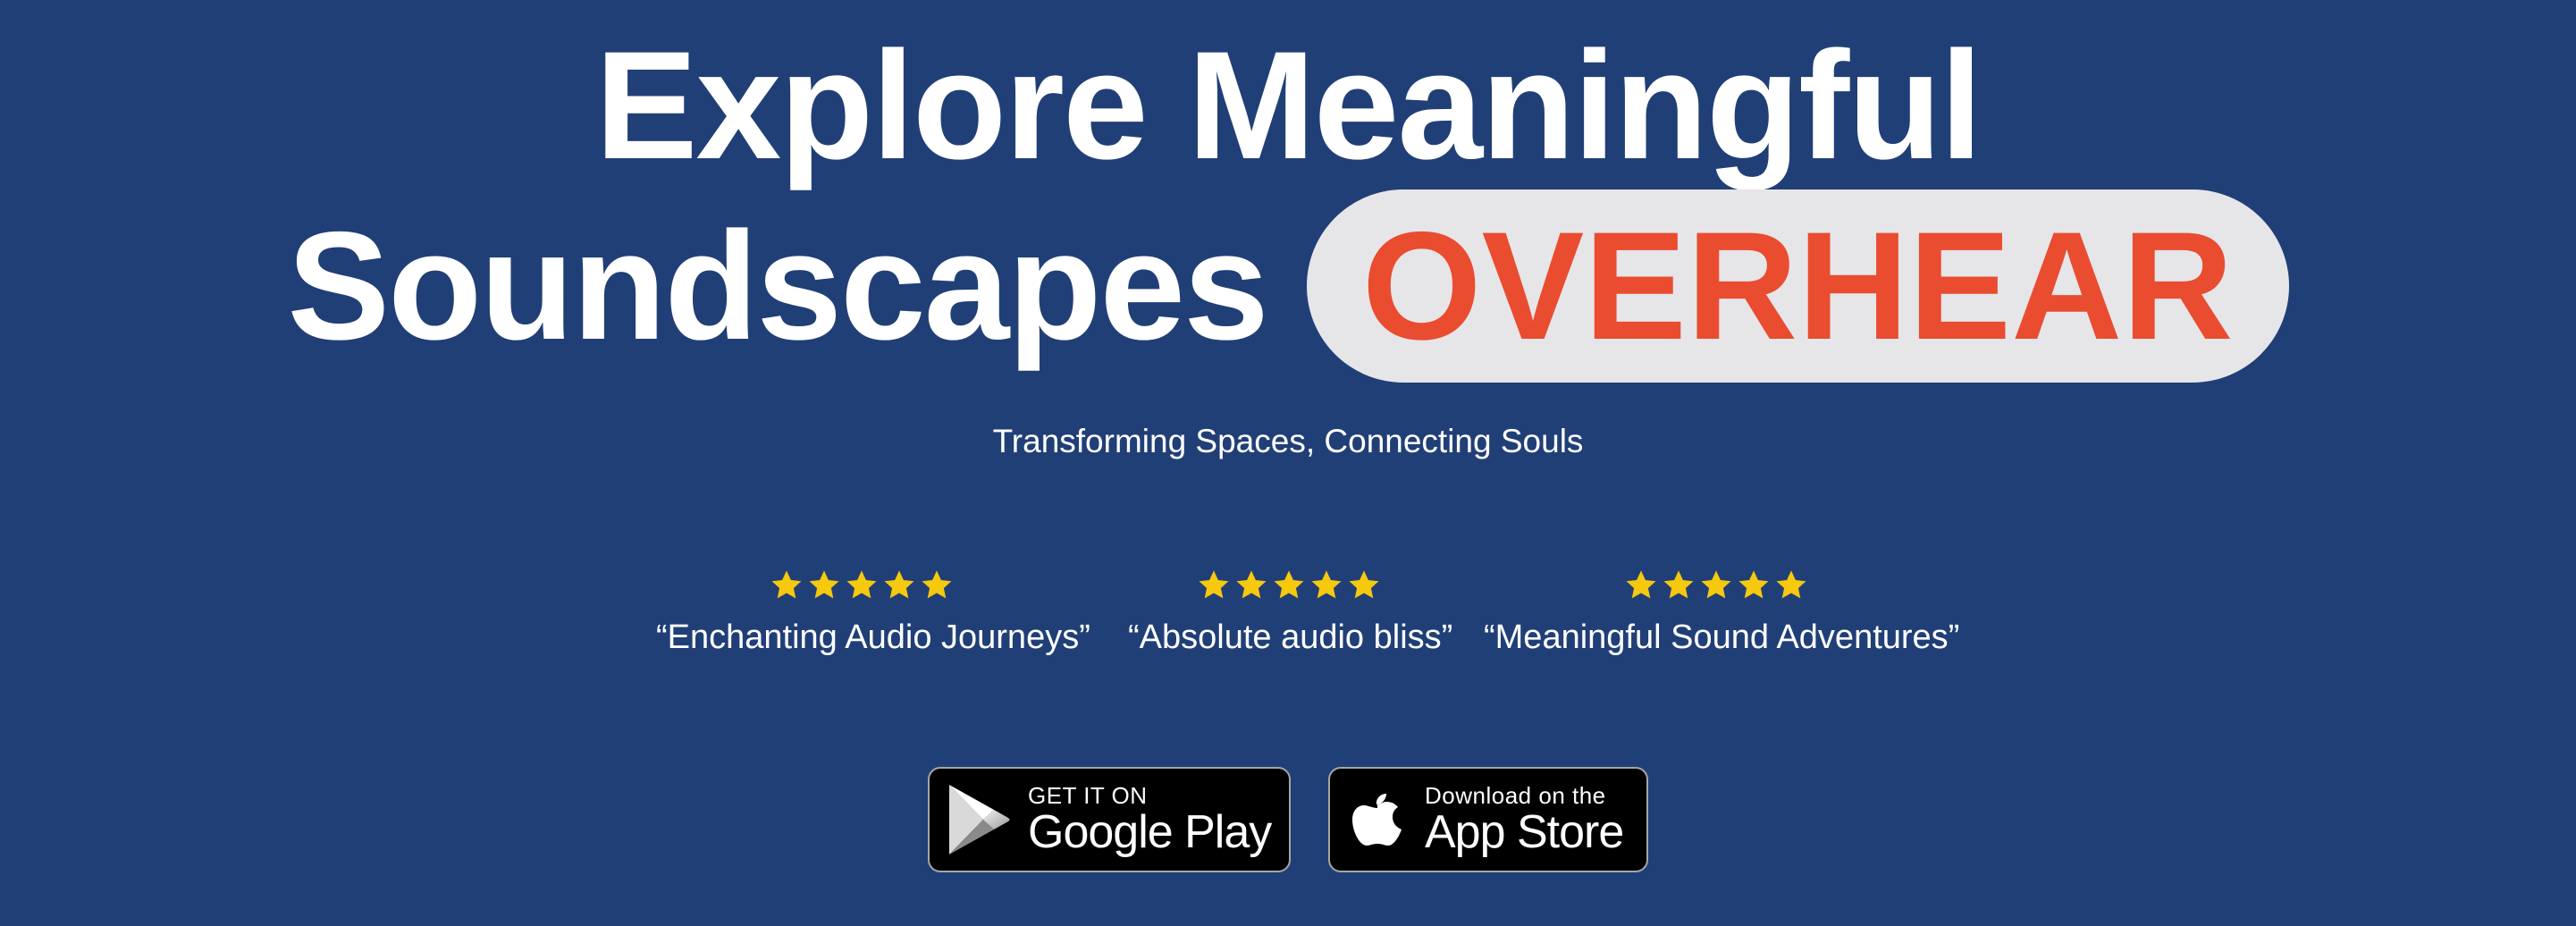 This screenshot has width=2576, height=926. Describe the element at coordinates (873, 613) in the screenshot. I see `review-1: “Enchanting Audio Journeys”` at that location.